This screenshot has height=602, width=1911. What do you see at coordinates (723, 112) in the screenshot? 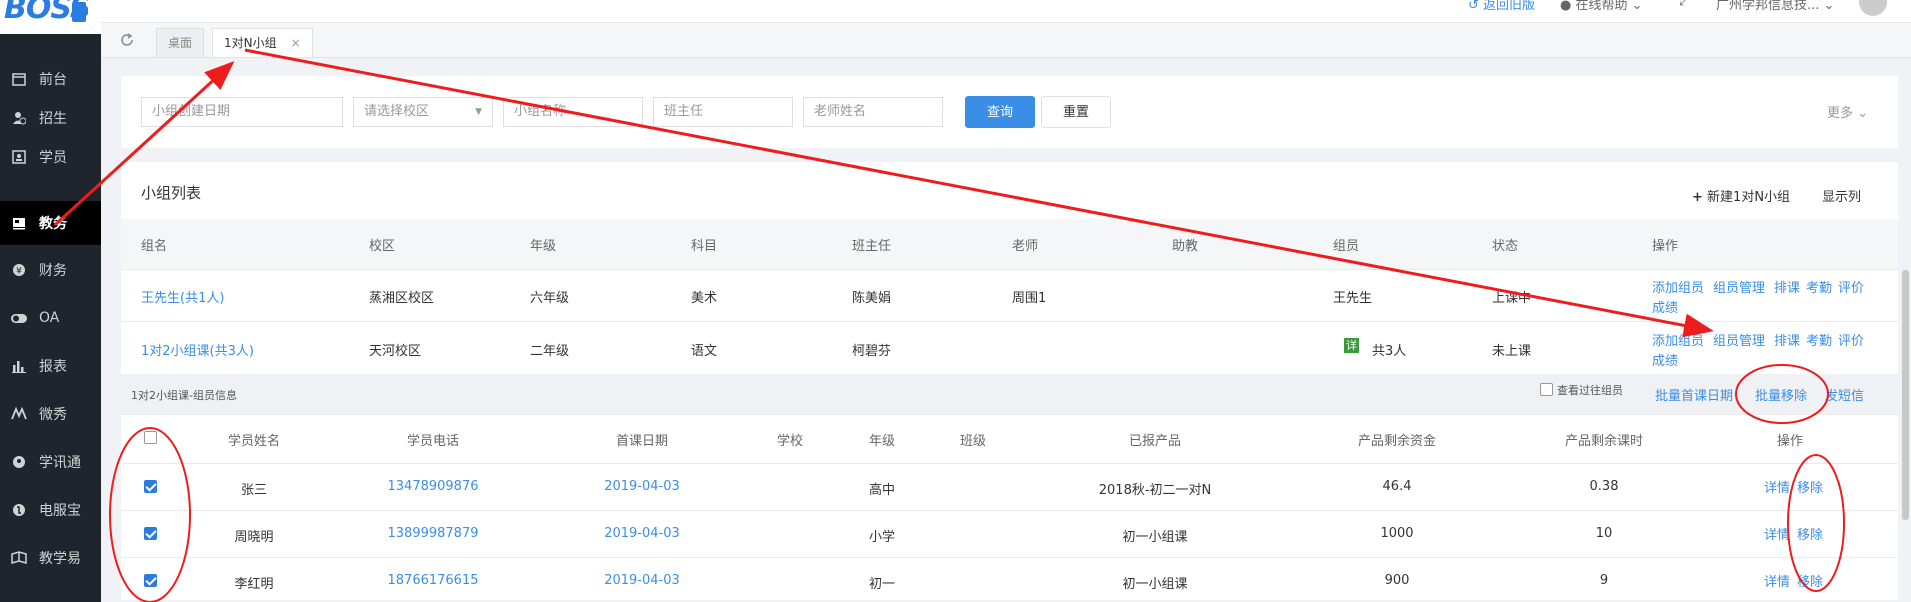
I see `head-teacher-input: 班主任` at bounding box center [723, 112].